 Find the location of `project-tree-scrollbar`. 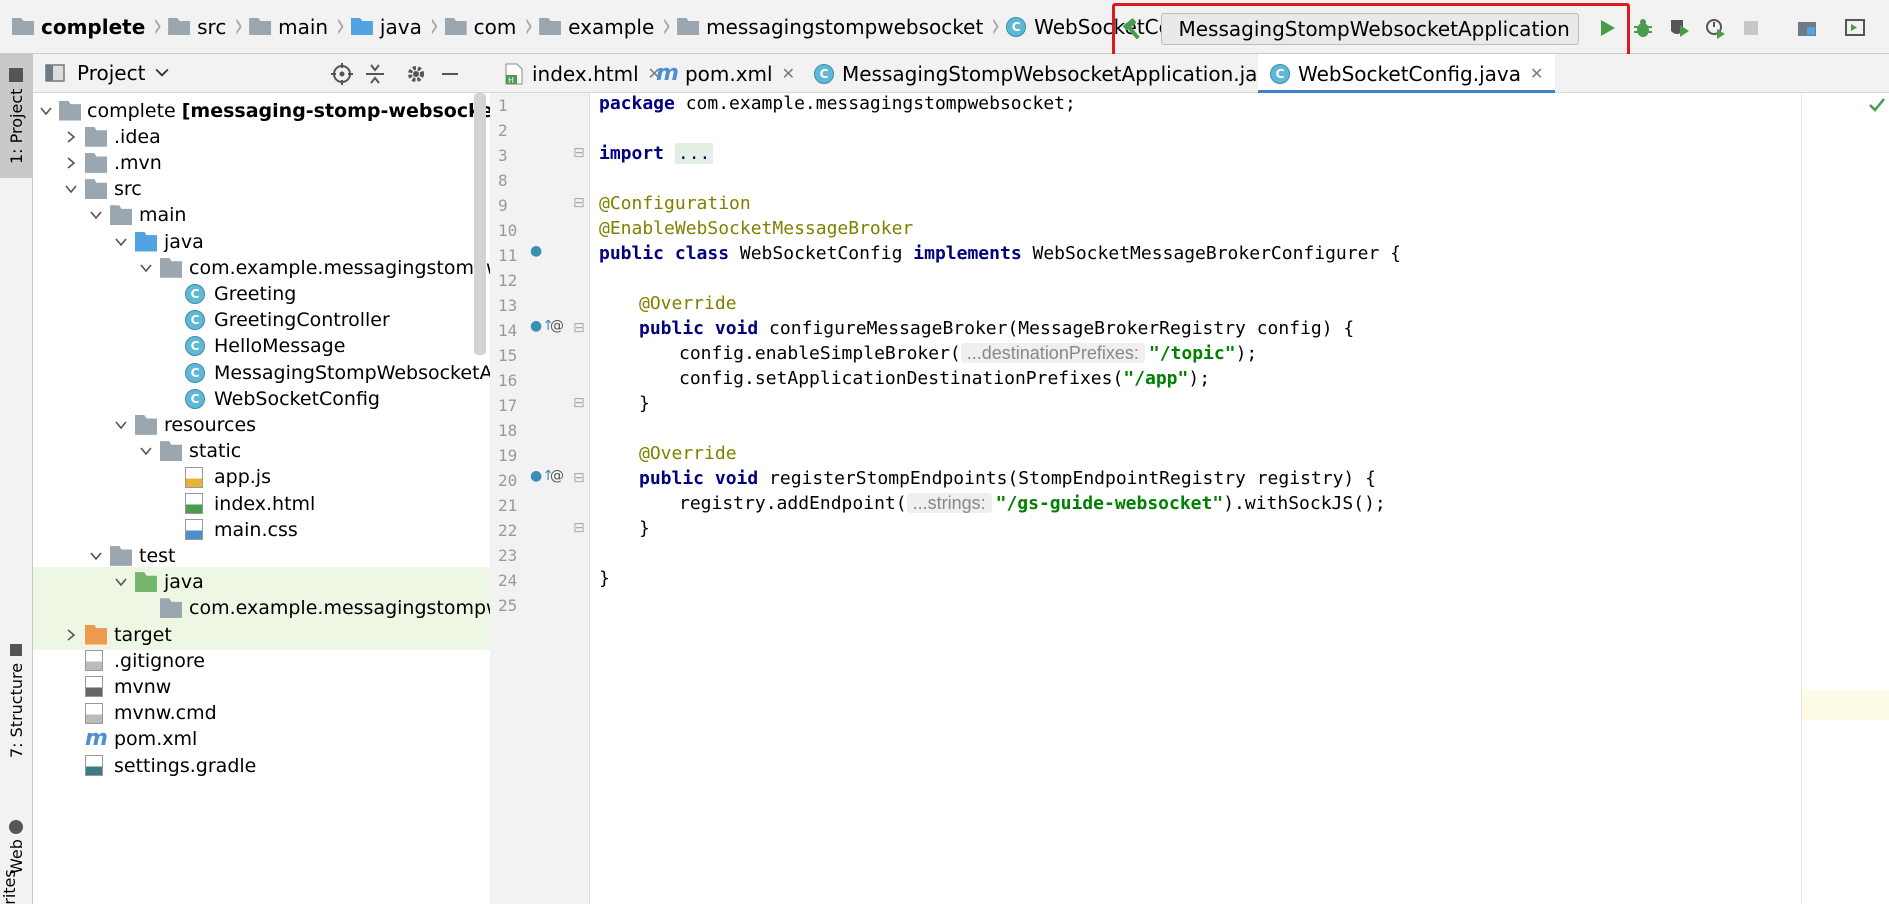

project-tree-scrollbar is located at coordinates (480, 224).